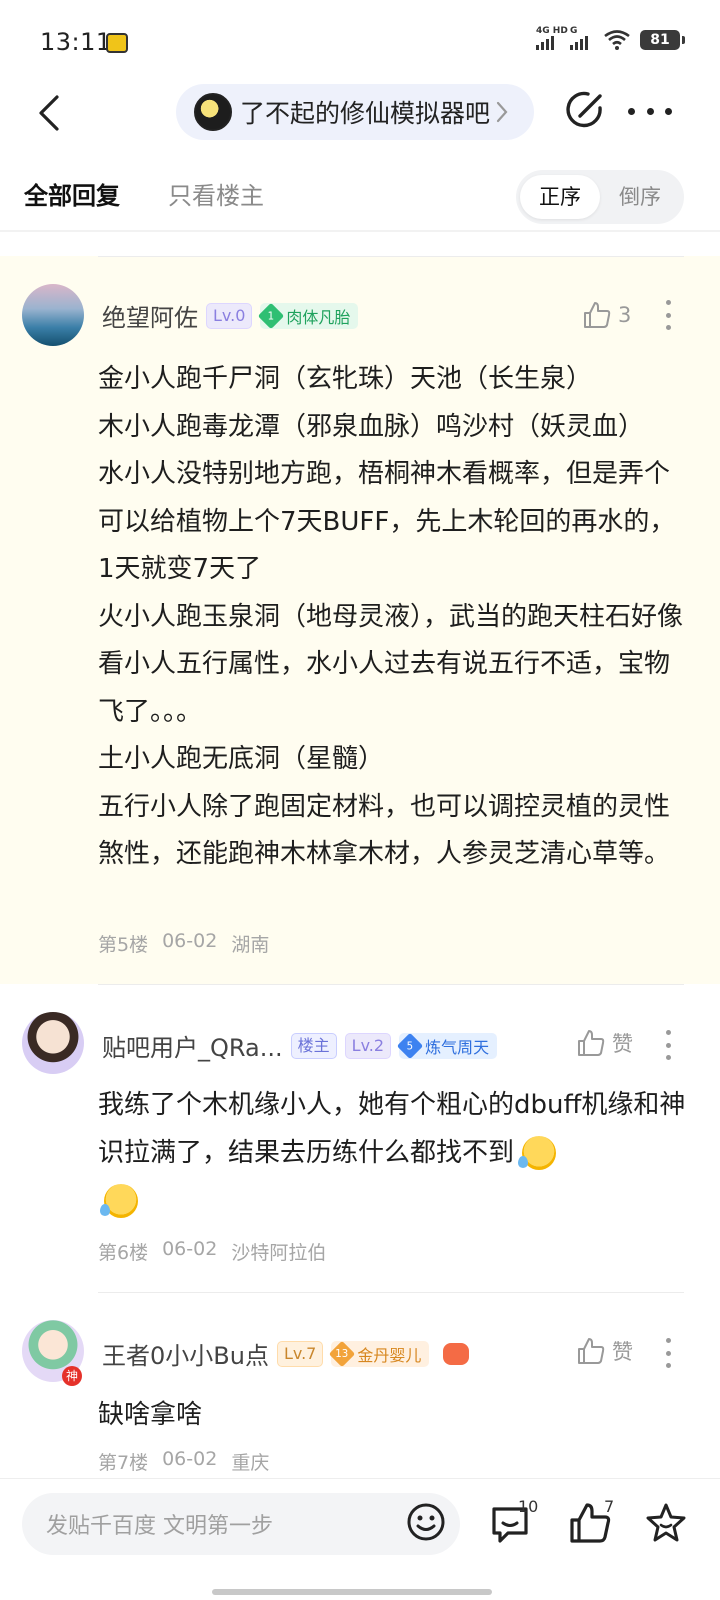 This screenshot has width=720, height=1600. Describe the element at coordinates (271, 315) in the screenshot. I see `gem-icon: 1` at that location.